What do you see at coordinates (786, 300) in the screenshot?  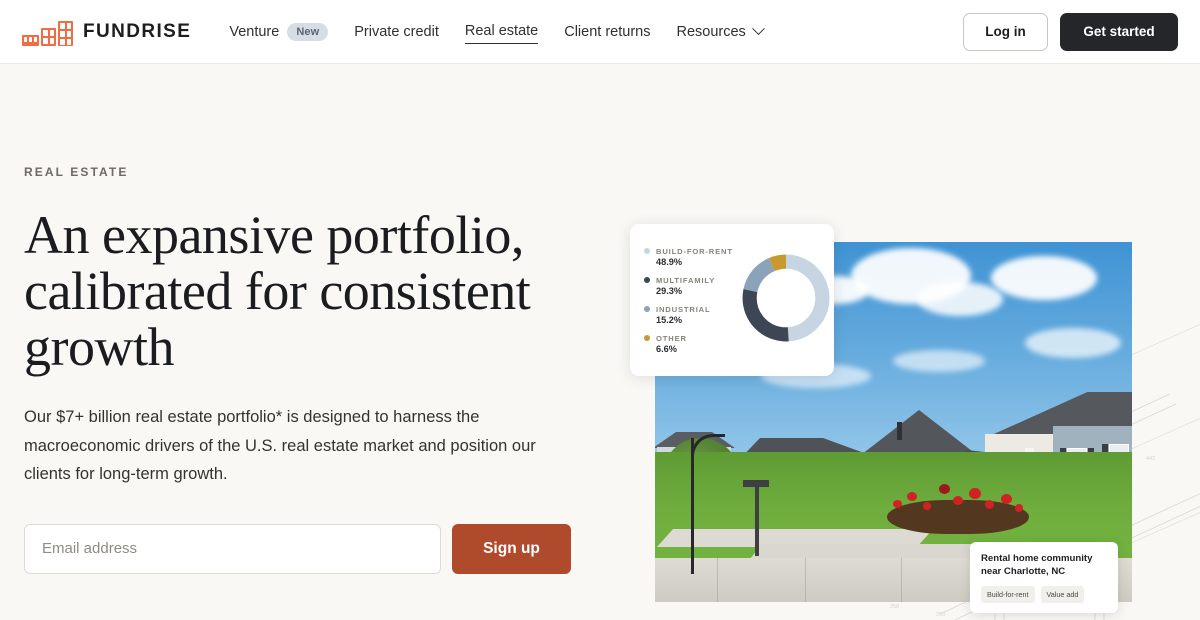 I see `allocation-donut-chart` at bounding box center [786, 300].